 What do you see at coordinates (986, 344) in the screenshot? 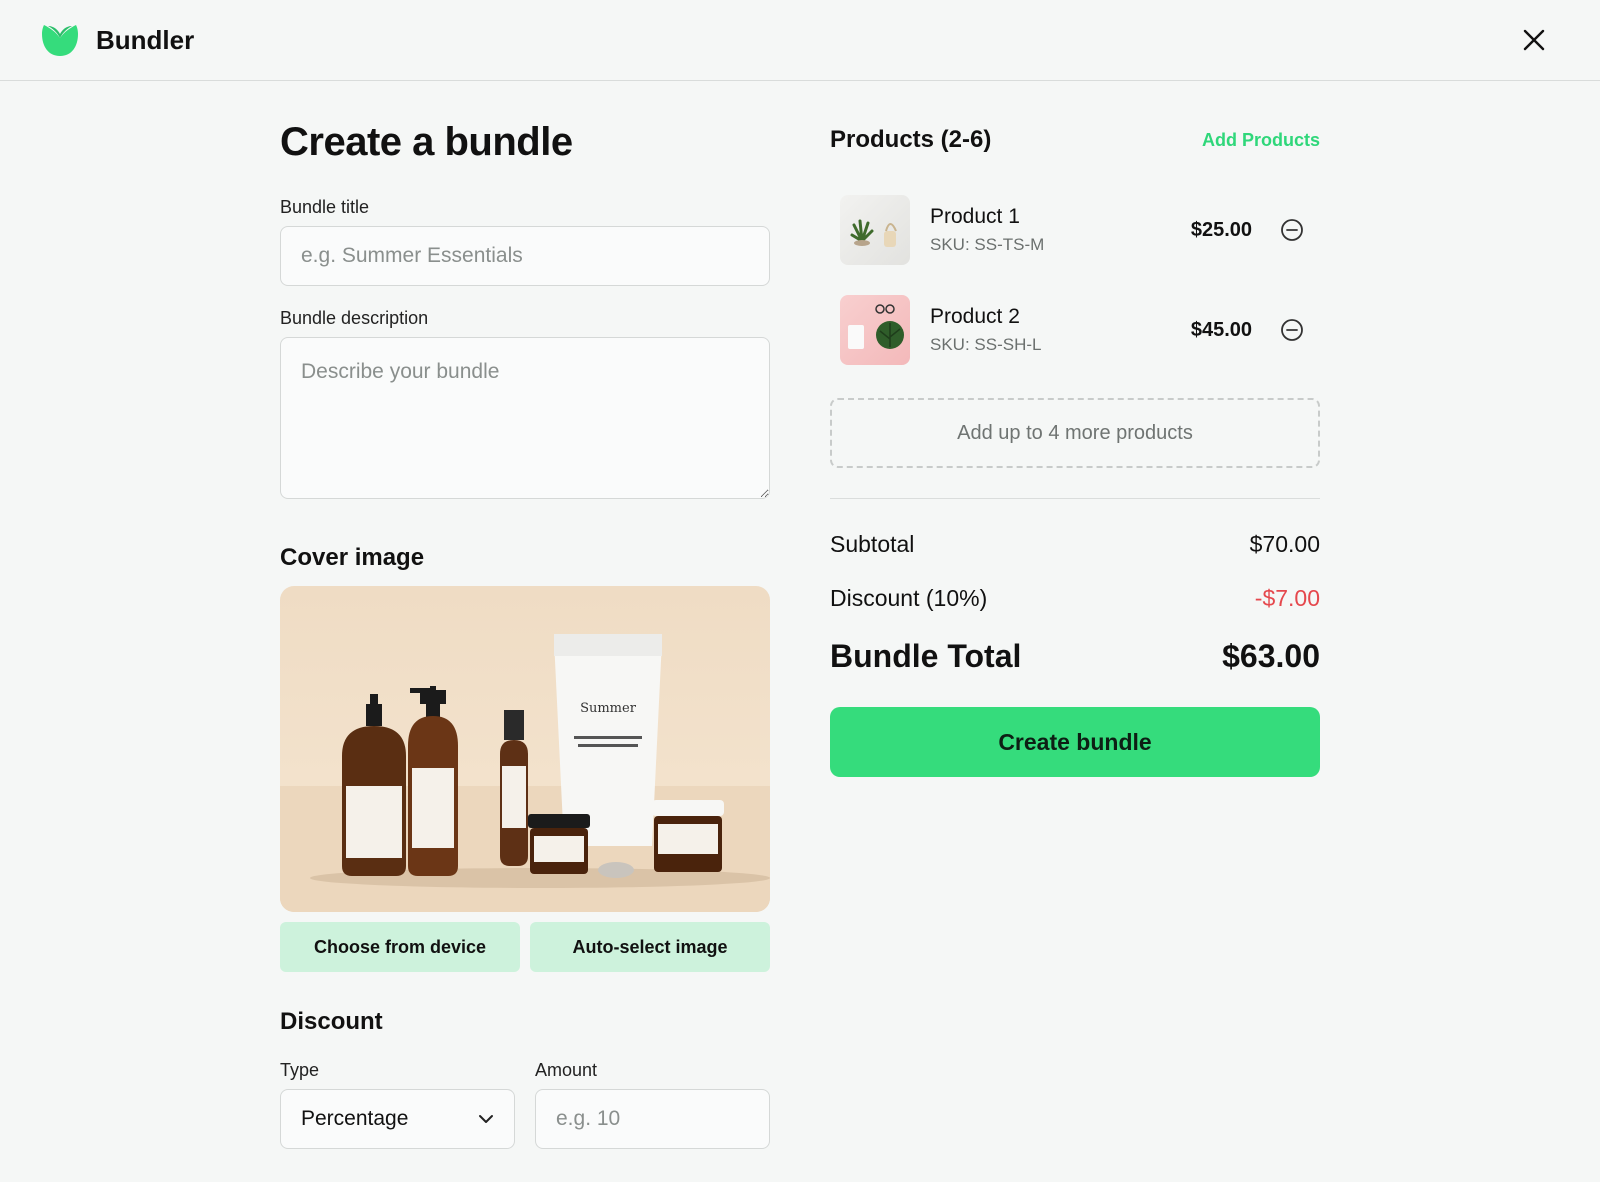
I see `product-sku: SKU: SS-SH-L` at bounding box center [986, 344].